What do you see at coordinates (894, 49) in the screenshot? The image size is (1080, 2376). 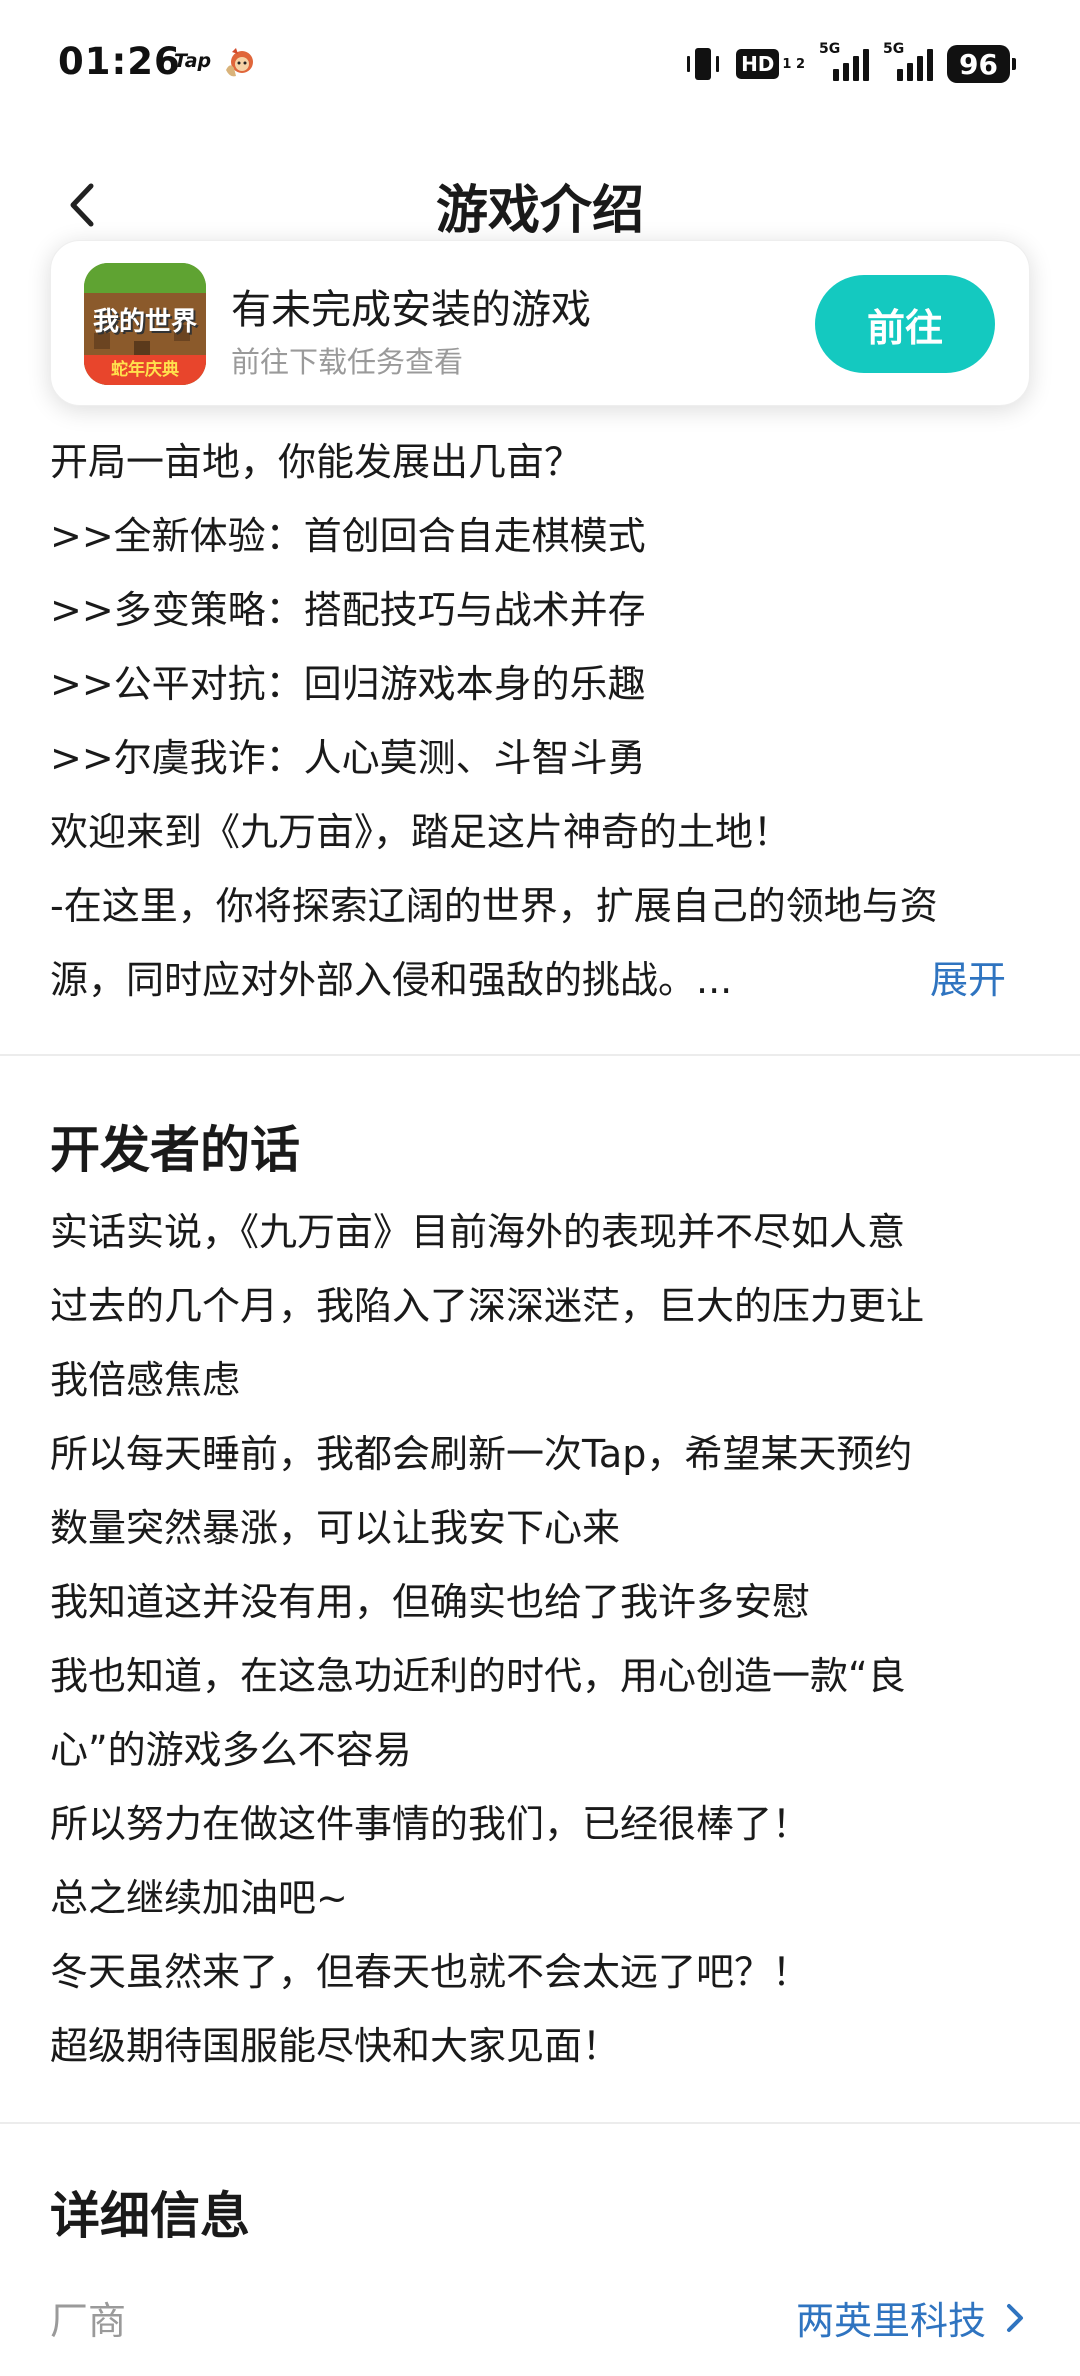 I see `signal-label-sim2: 5G` at bounding box center [894, 49].